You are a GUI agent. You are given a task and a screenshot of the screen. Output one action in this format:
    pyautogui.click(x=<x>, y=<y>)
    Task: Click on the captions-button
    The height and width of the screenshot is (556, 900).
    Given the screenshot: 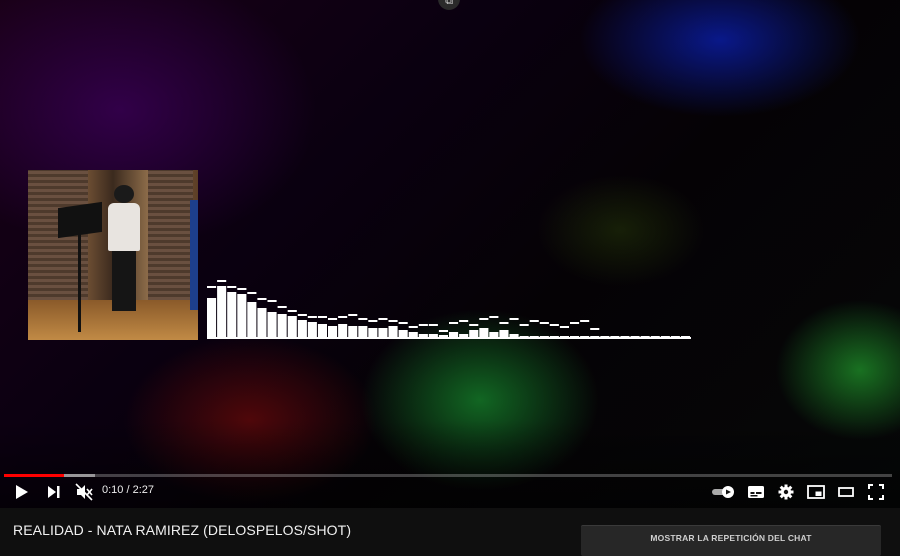 What is the action you would take?
    pyautogui.click(x=756, y=492)
    